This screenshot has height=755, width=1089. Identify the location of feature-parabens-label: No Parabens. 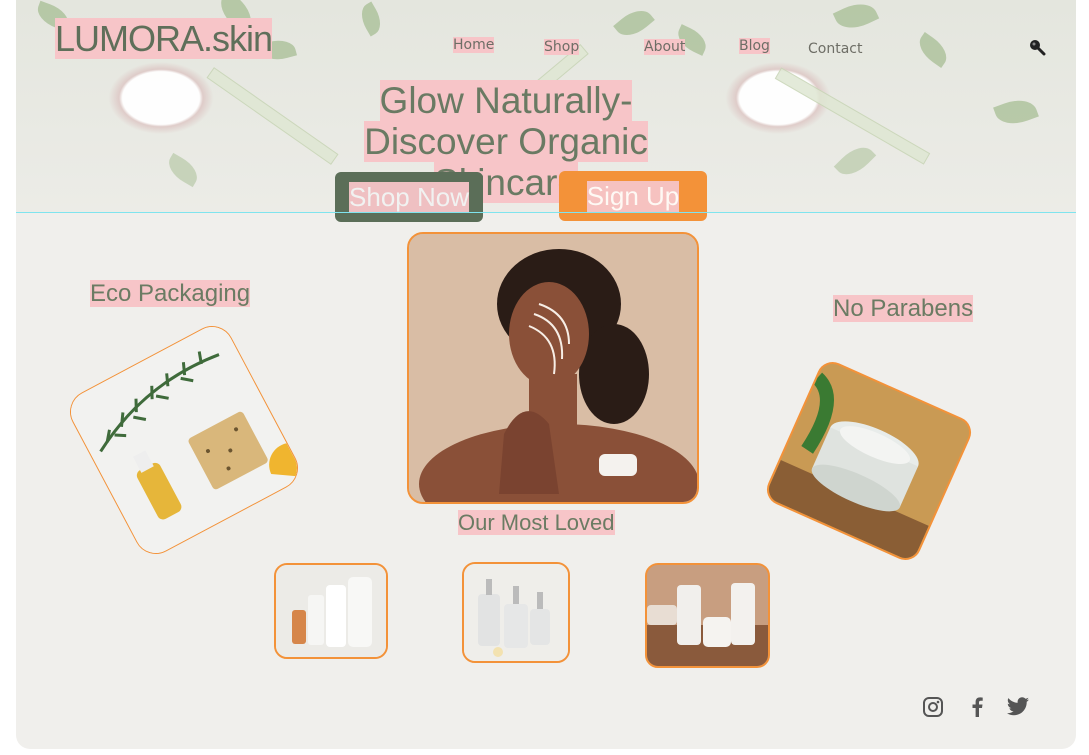
(903, 308).